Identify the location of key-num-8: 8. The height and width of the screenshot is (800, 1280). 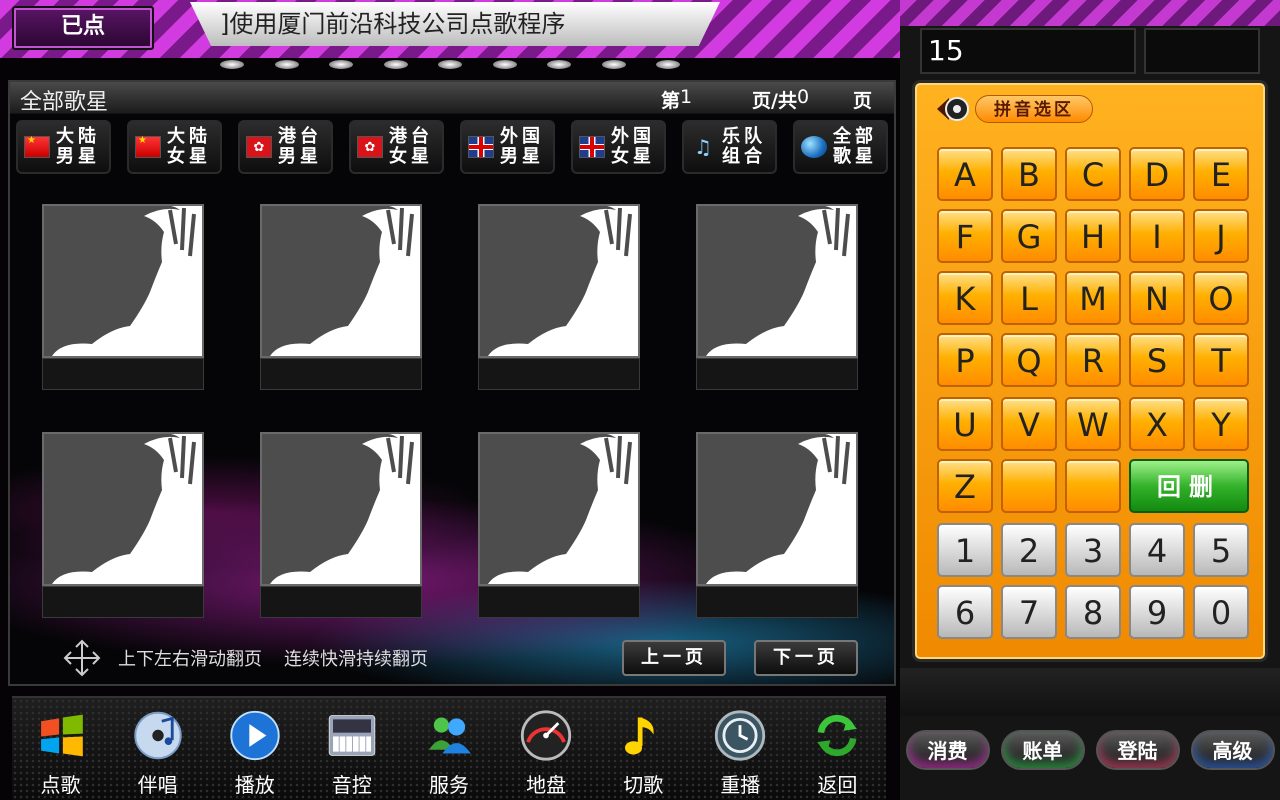
(1093, 612).